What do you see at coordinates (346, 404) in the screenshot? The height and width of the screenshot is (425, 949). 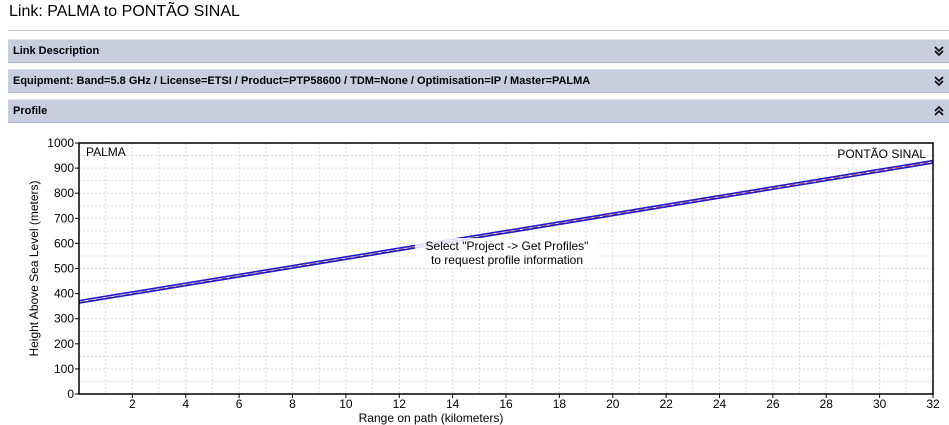 I see `x-tick-label: 10` at bounding box center [346, 404].